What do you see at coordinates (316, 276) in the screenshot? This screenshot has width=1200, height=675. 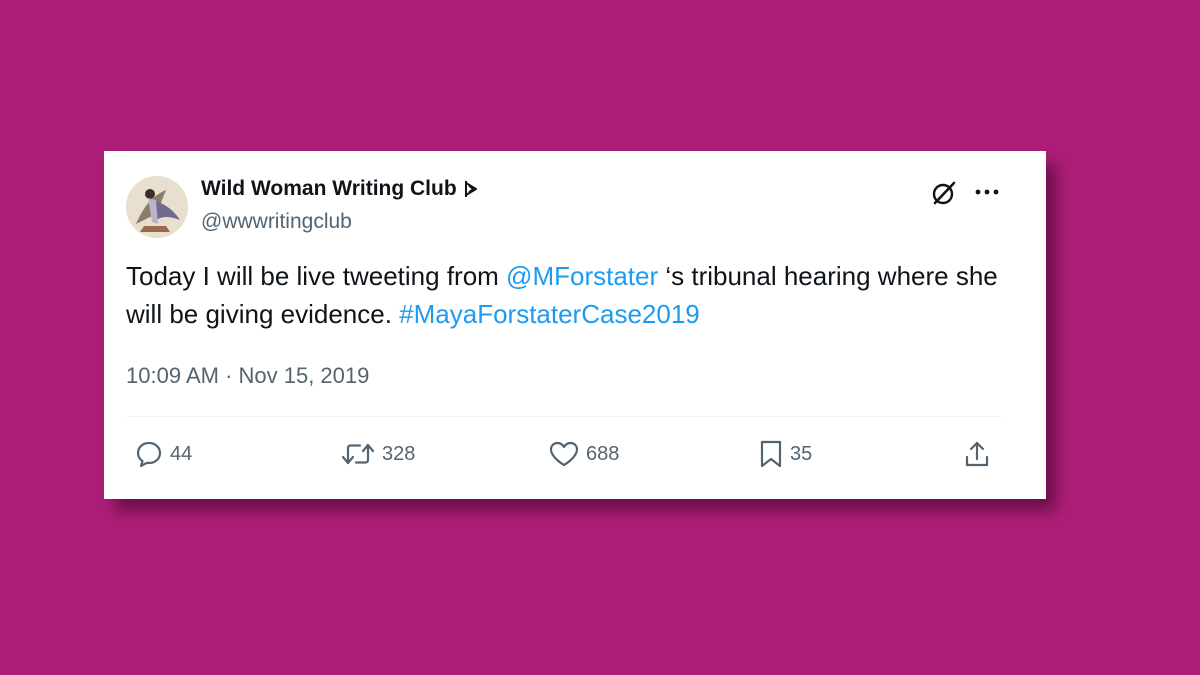 I see `tweet-text-part1: Today I will be live tweeting from` at bounding box center [316, 276].